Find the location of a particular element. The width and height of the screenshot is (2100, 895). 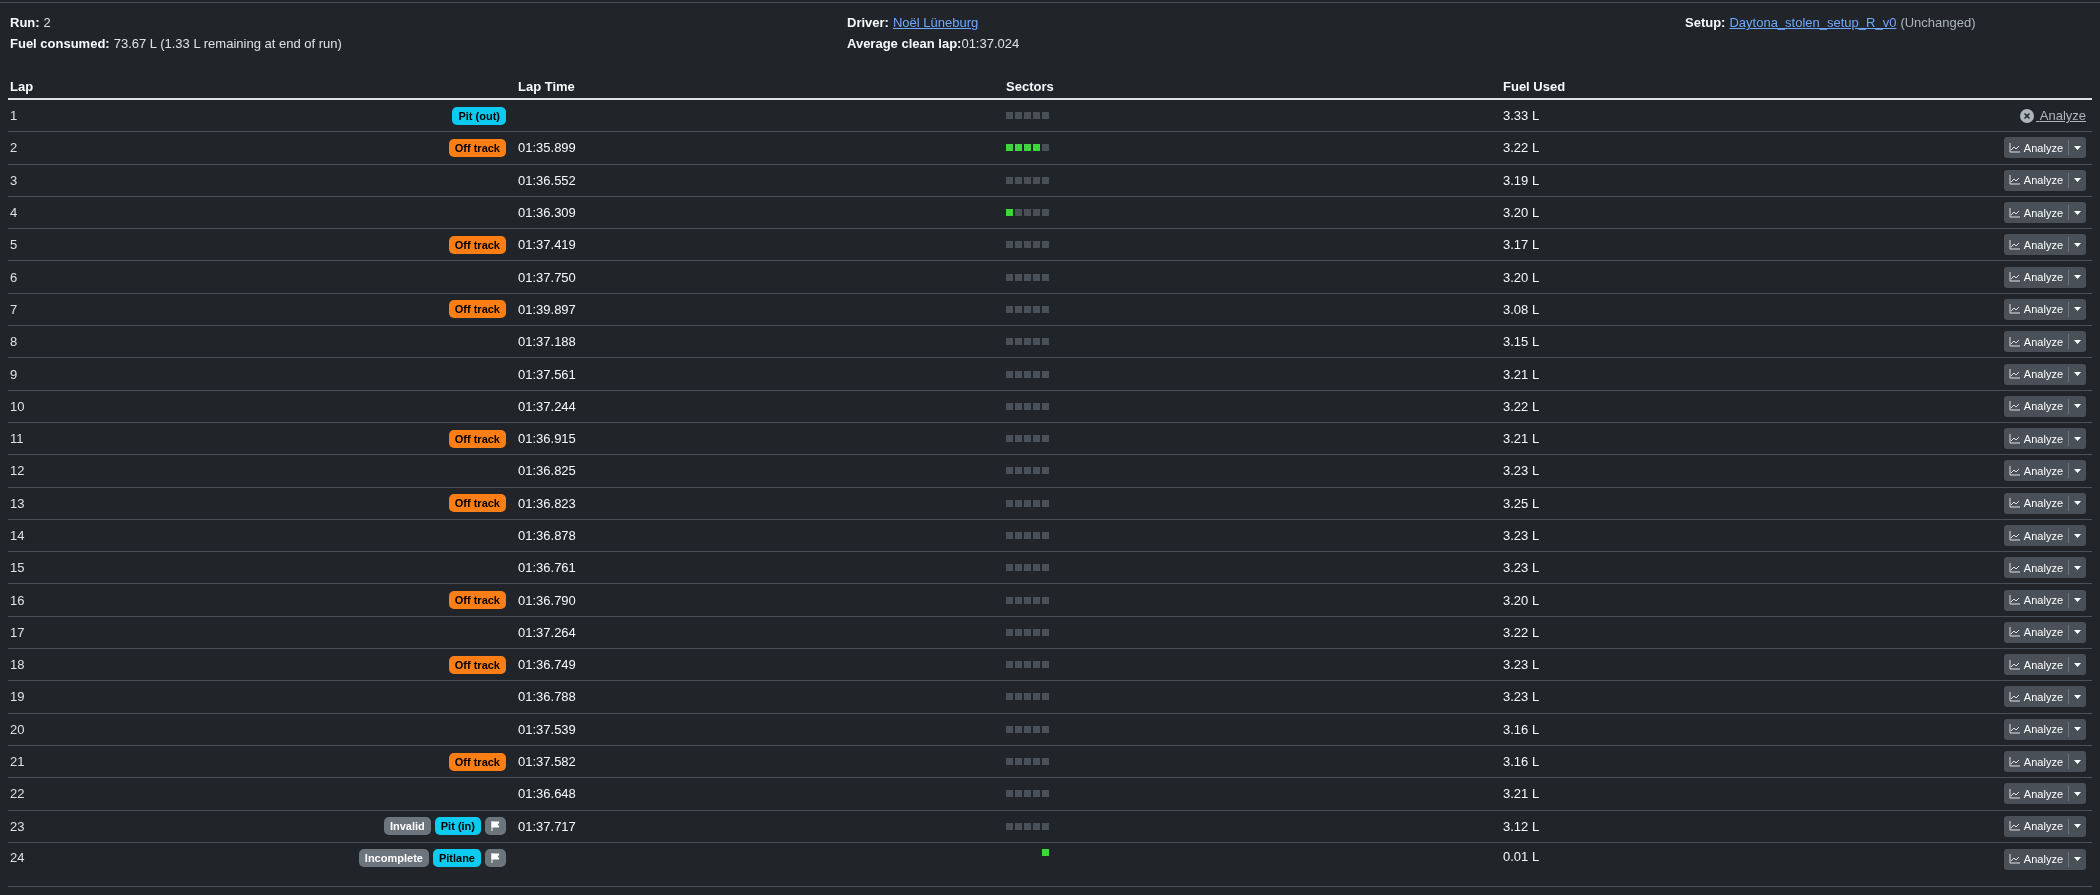

lap-number: 21 is located at coordinates (17, 762).